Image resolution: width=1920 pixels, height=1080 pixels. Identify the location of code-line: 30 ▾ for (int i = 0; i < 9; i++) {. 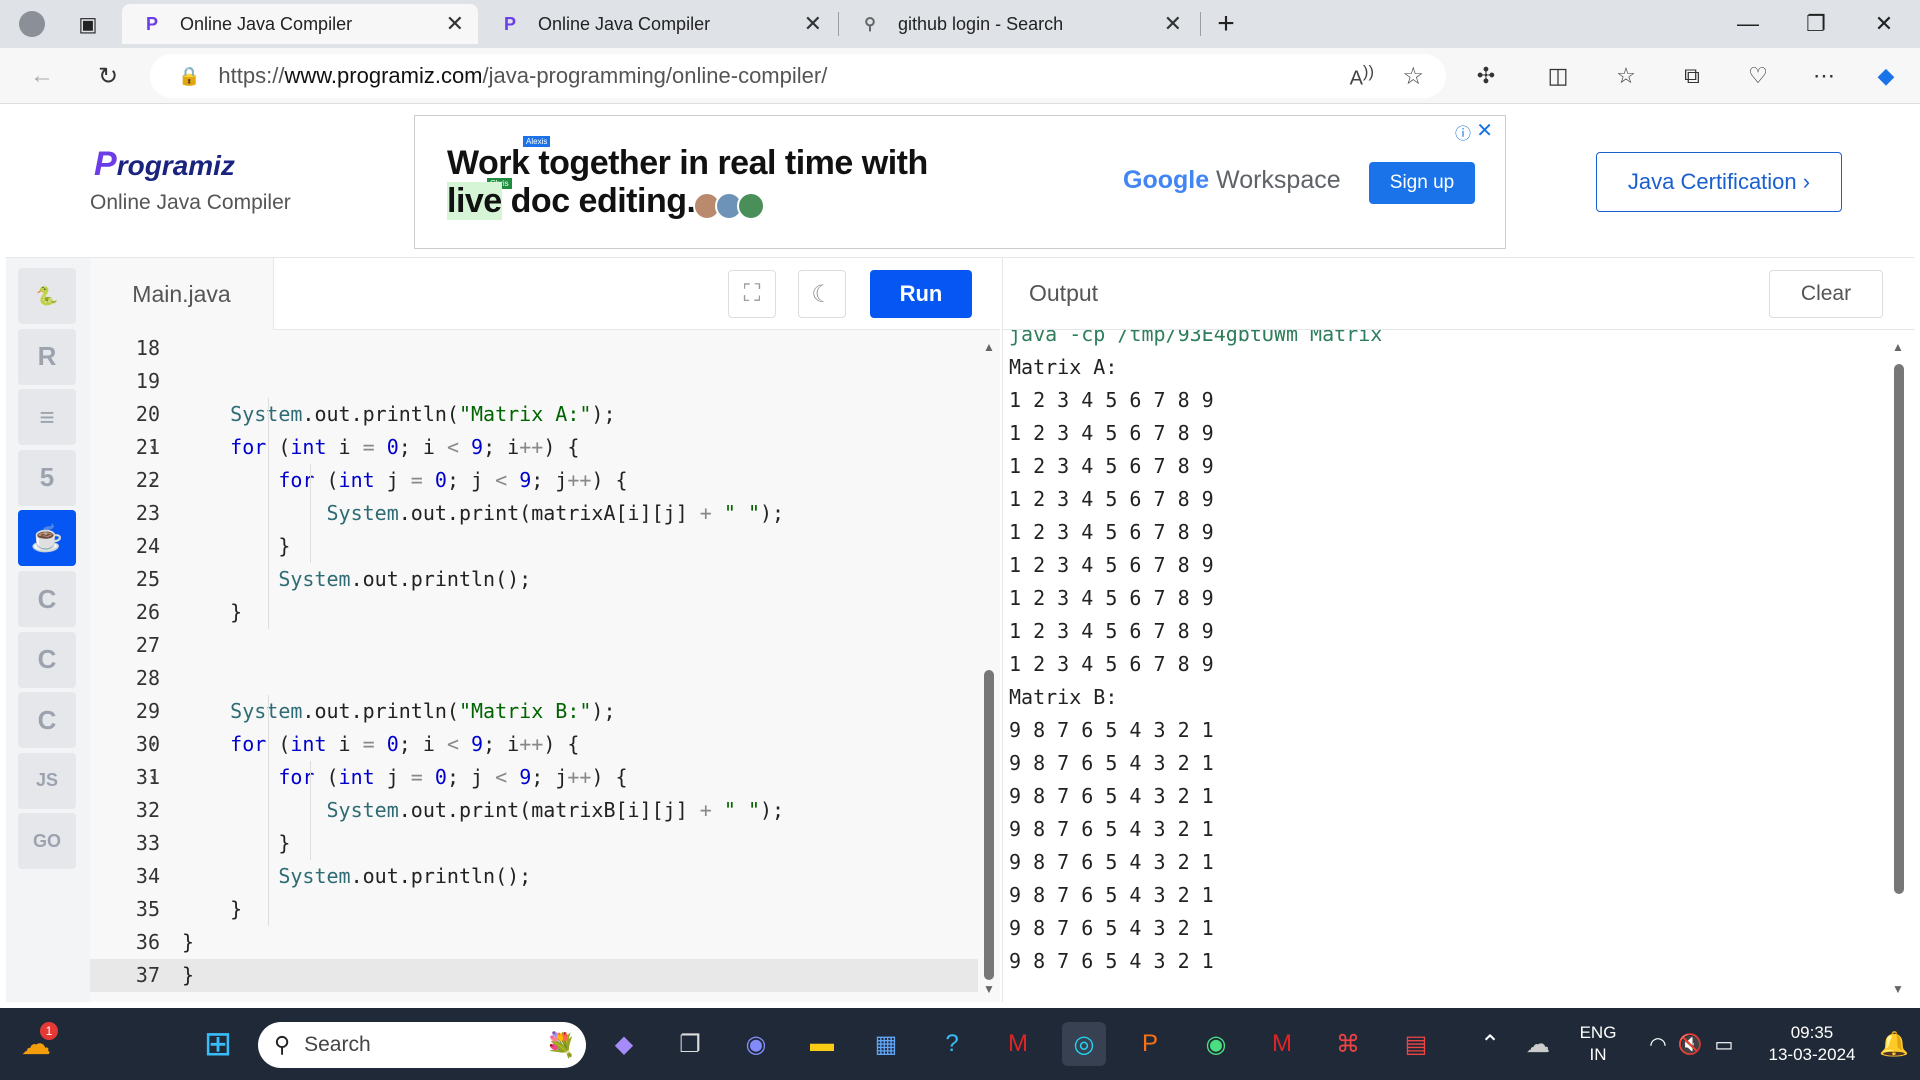
(534, 744).